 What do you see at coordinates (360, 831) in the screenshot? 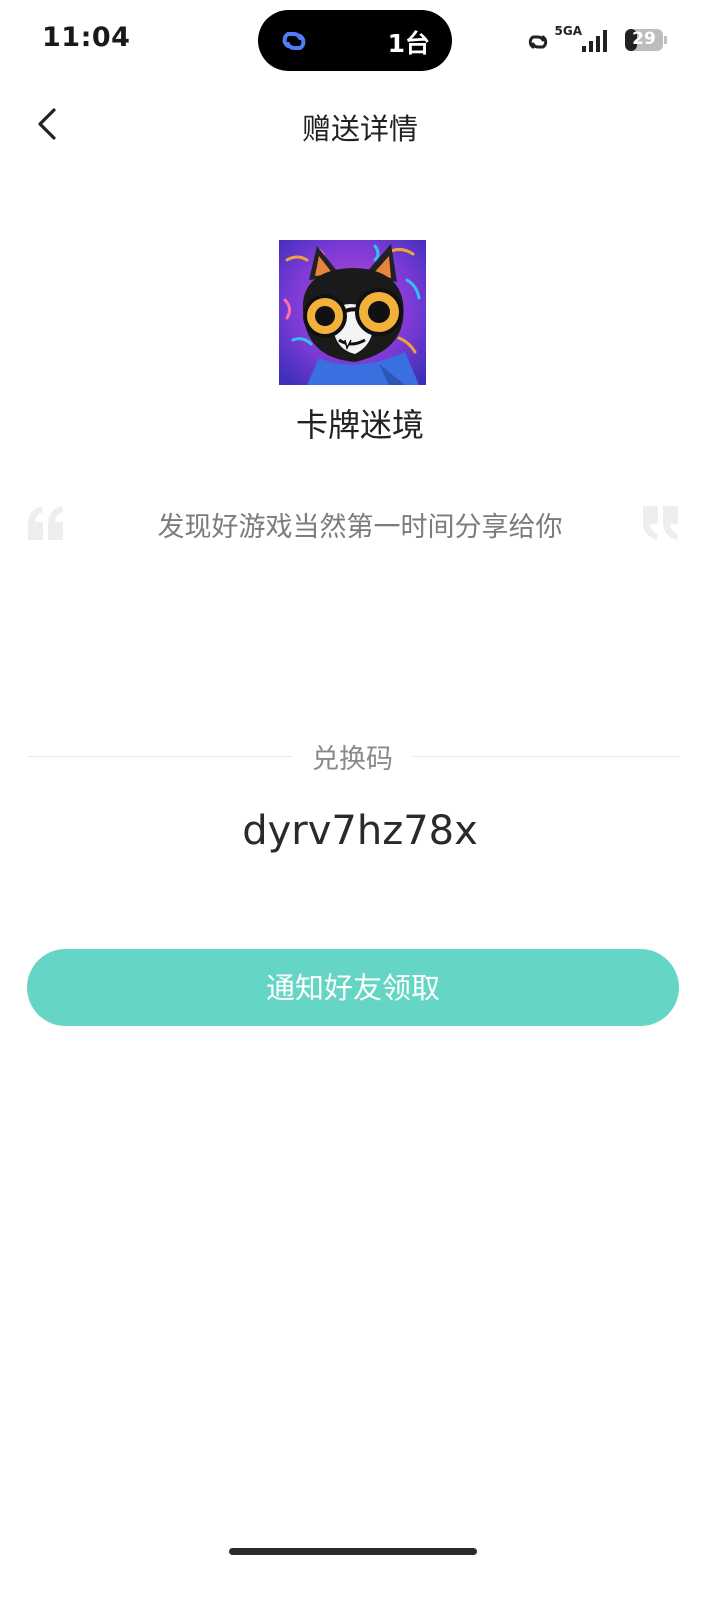
I see `redeem-code-value: dyrv7hz78x` at bounding box center [360, 831].